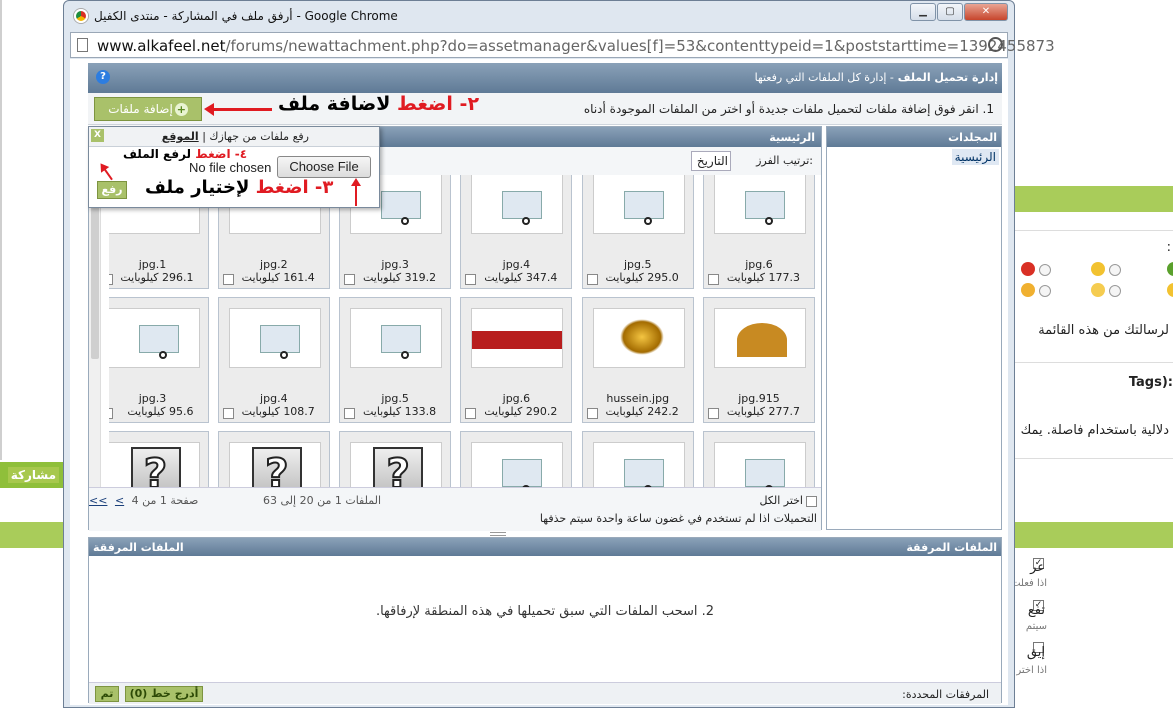 This screenshot has height=708, width=1173. What do you see at coordinates (1168, 247) in the screenshot?
I see `background-colon: :` at bounding box center [1168, 247].